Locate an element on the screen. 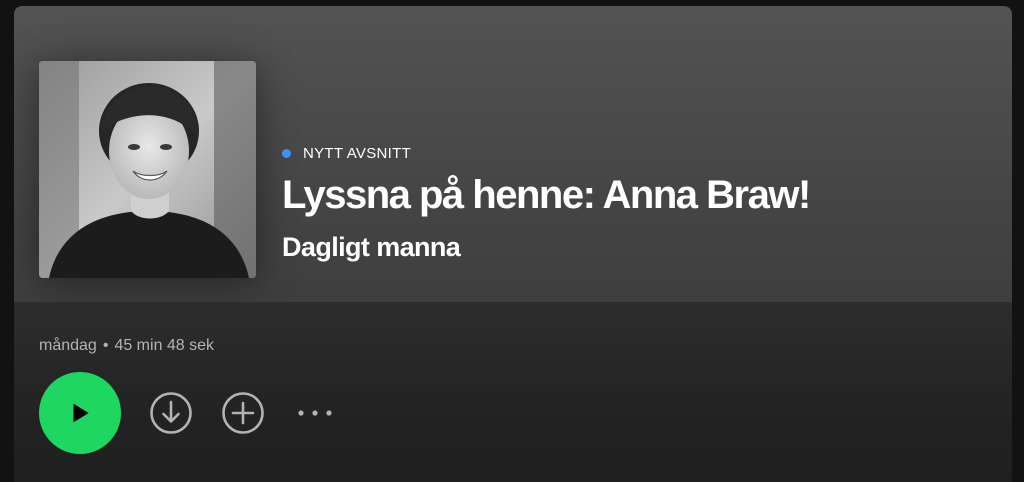 Image resolution: width=1024 pixels, height=482 pixels. new-episode-badge-label: NYTT AVSNITT is located at coordinates (357, 153).